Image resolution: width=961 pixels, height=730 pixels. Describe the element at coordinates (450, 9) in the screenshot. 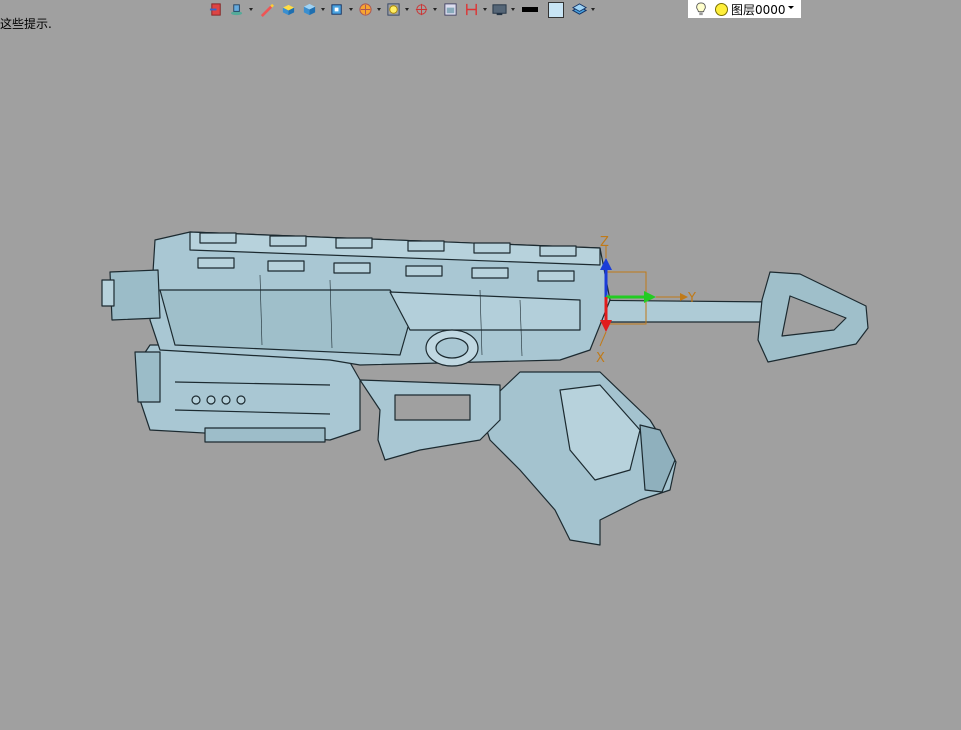

I see `section-icon` at that location.